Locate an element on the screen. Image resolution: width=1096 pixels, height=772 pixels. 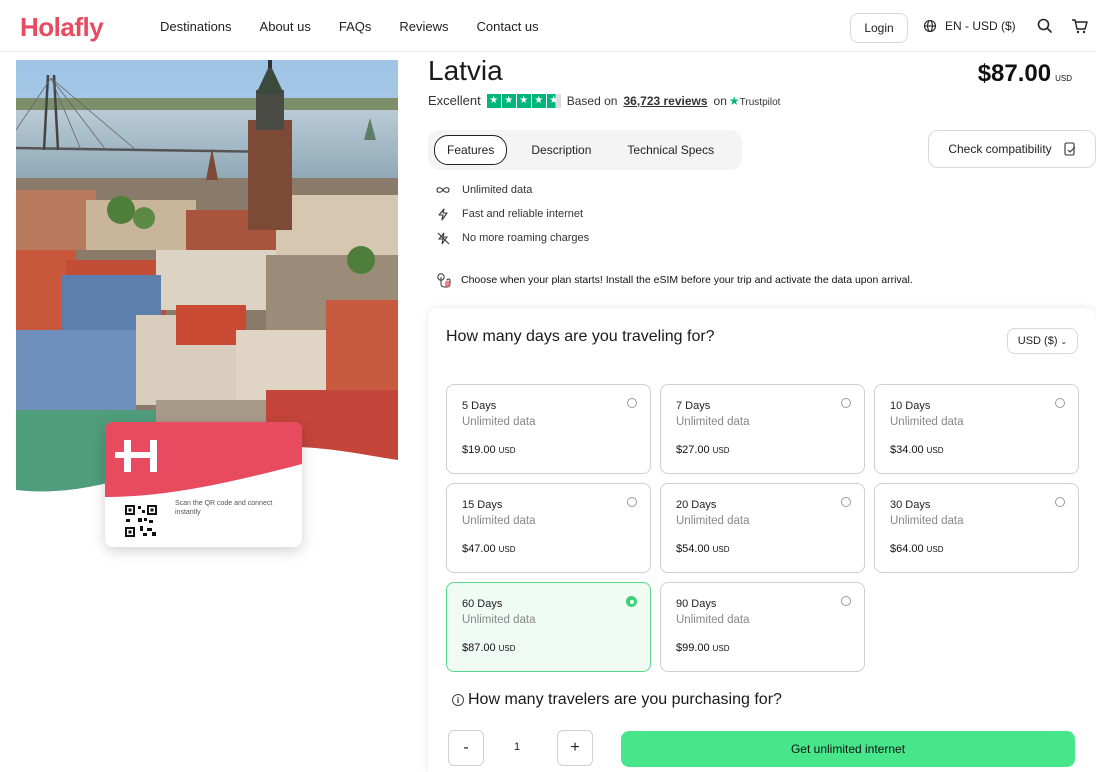
plan-option: 7 Days Unlimited data $27.00 USD is located at coordinates (762, 429).